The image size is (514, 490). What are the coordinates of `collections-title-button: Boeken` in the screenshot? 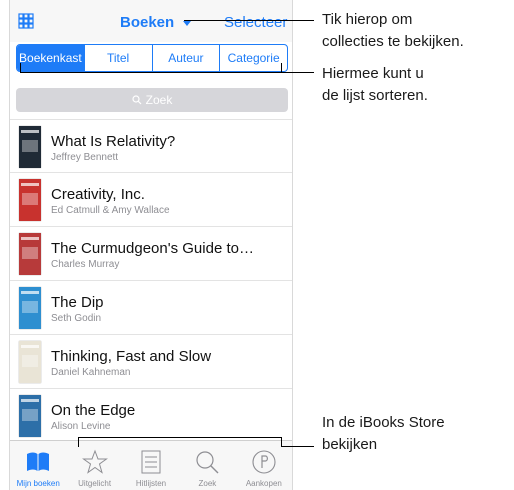 It's located at (147, 22).